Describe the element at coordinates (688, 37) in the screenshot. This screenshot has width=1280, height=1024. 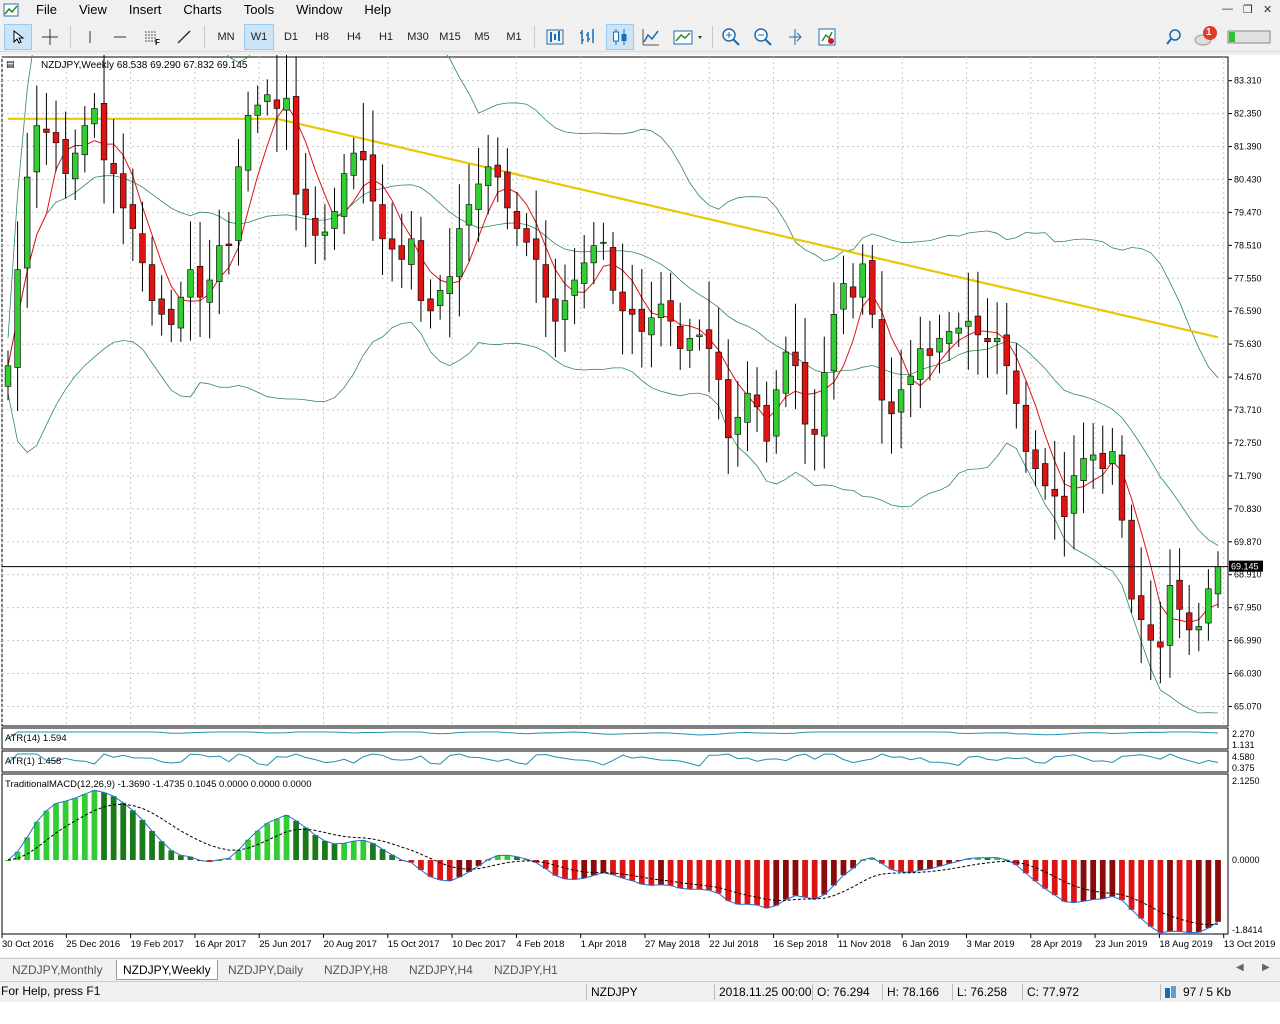
I see `templates-dropdown-icon` at that location.